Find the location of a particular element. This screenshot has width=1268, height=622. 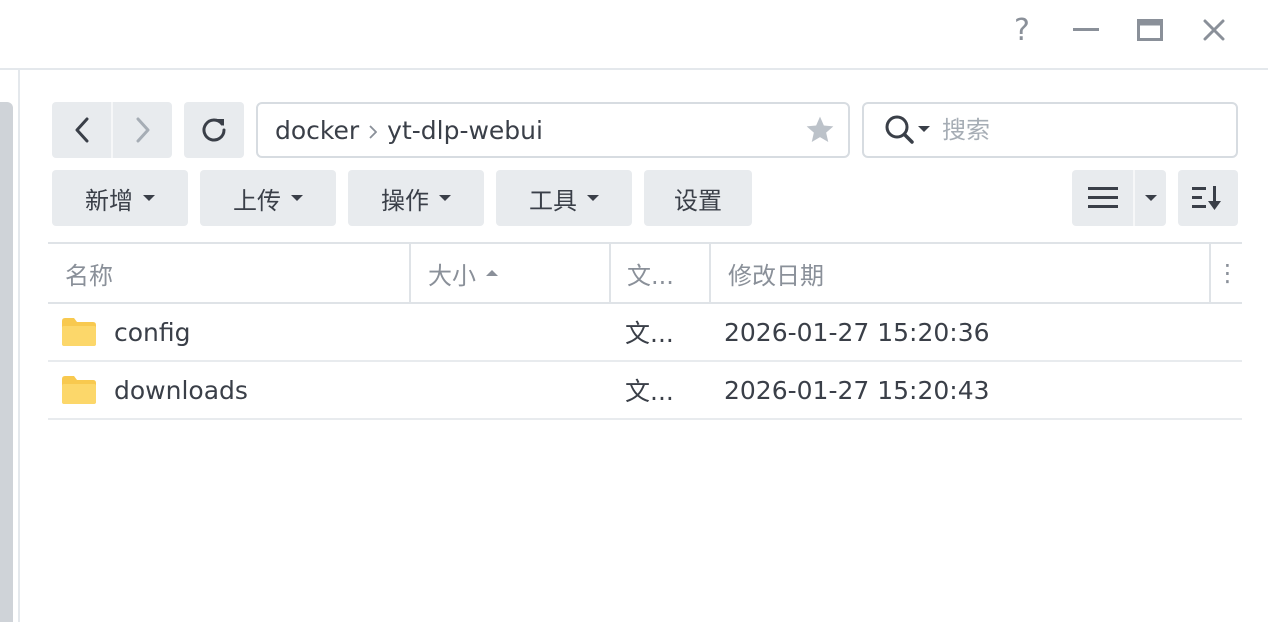

action-button-label: 操作 is located at coordinates (405, 200).